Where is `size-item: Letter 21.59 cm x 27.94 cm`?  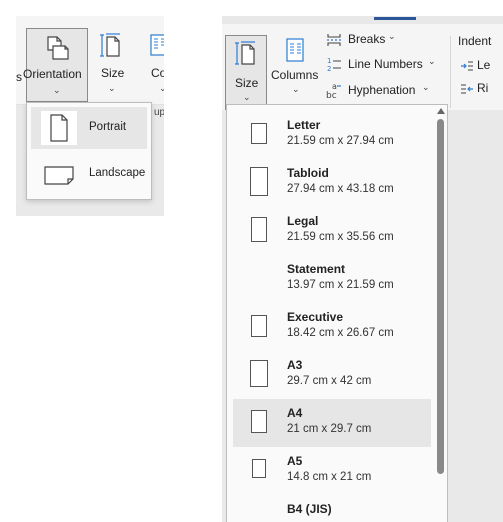
size-item: Letter 21.59 cm x 27.94 cm is located at coordinates (332, 135).